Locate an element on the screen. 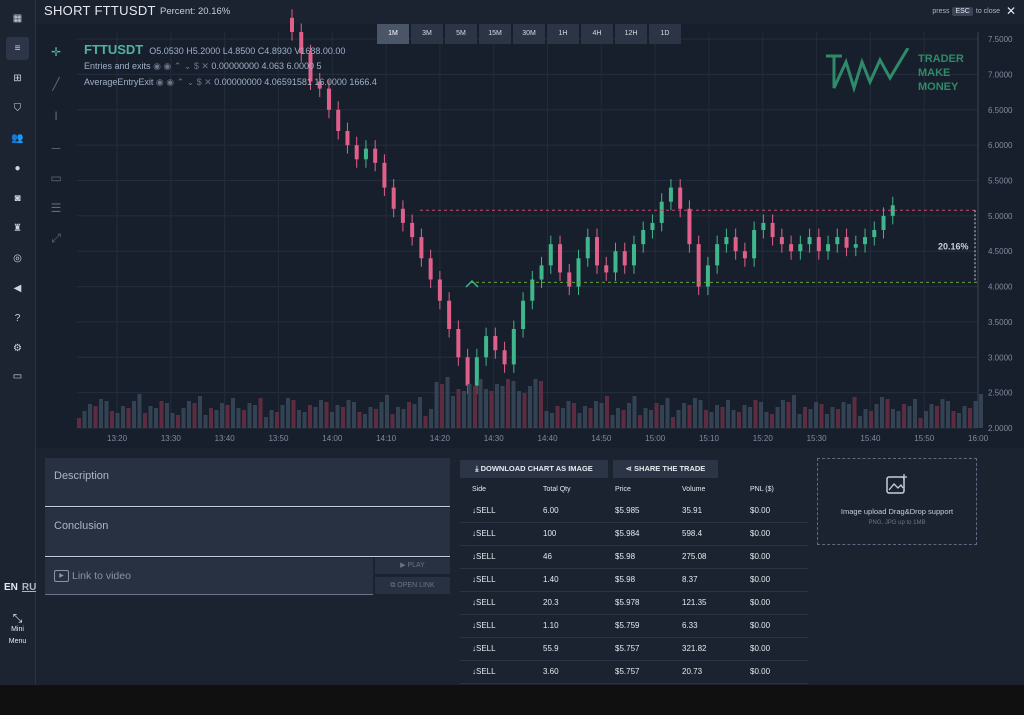 The image size is (1024, 715). text-cursor-icon: I is located at coordinates (56, 116).